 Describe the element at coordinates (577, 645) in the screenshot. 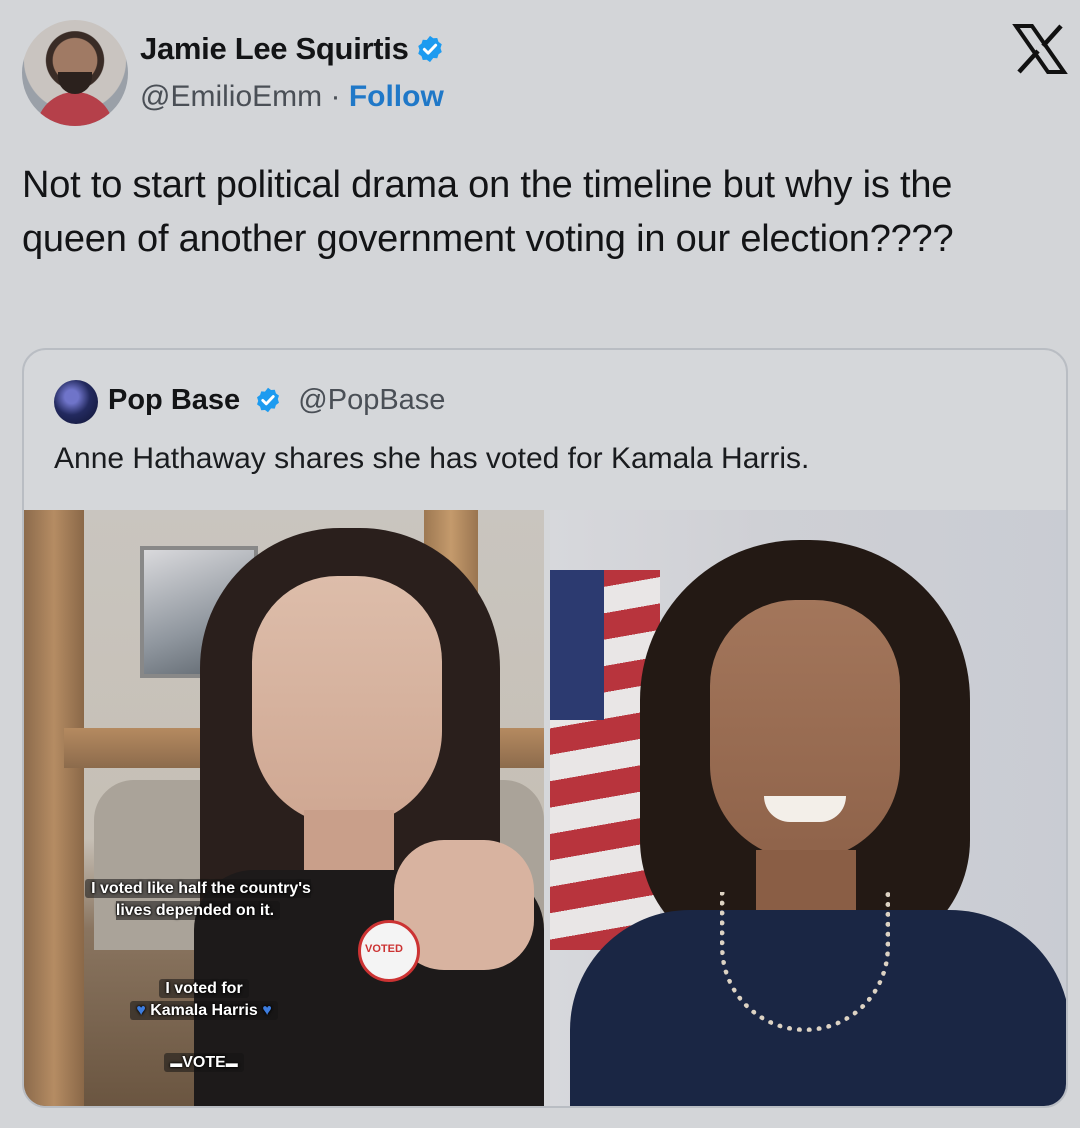

I see `flag-canton` at that location.